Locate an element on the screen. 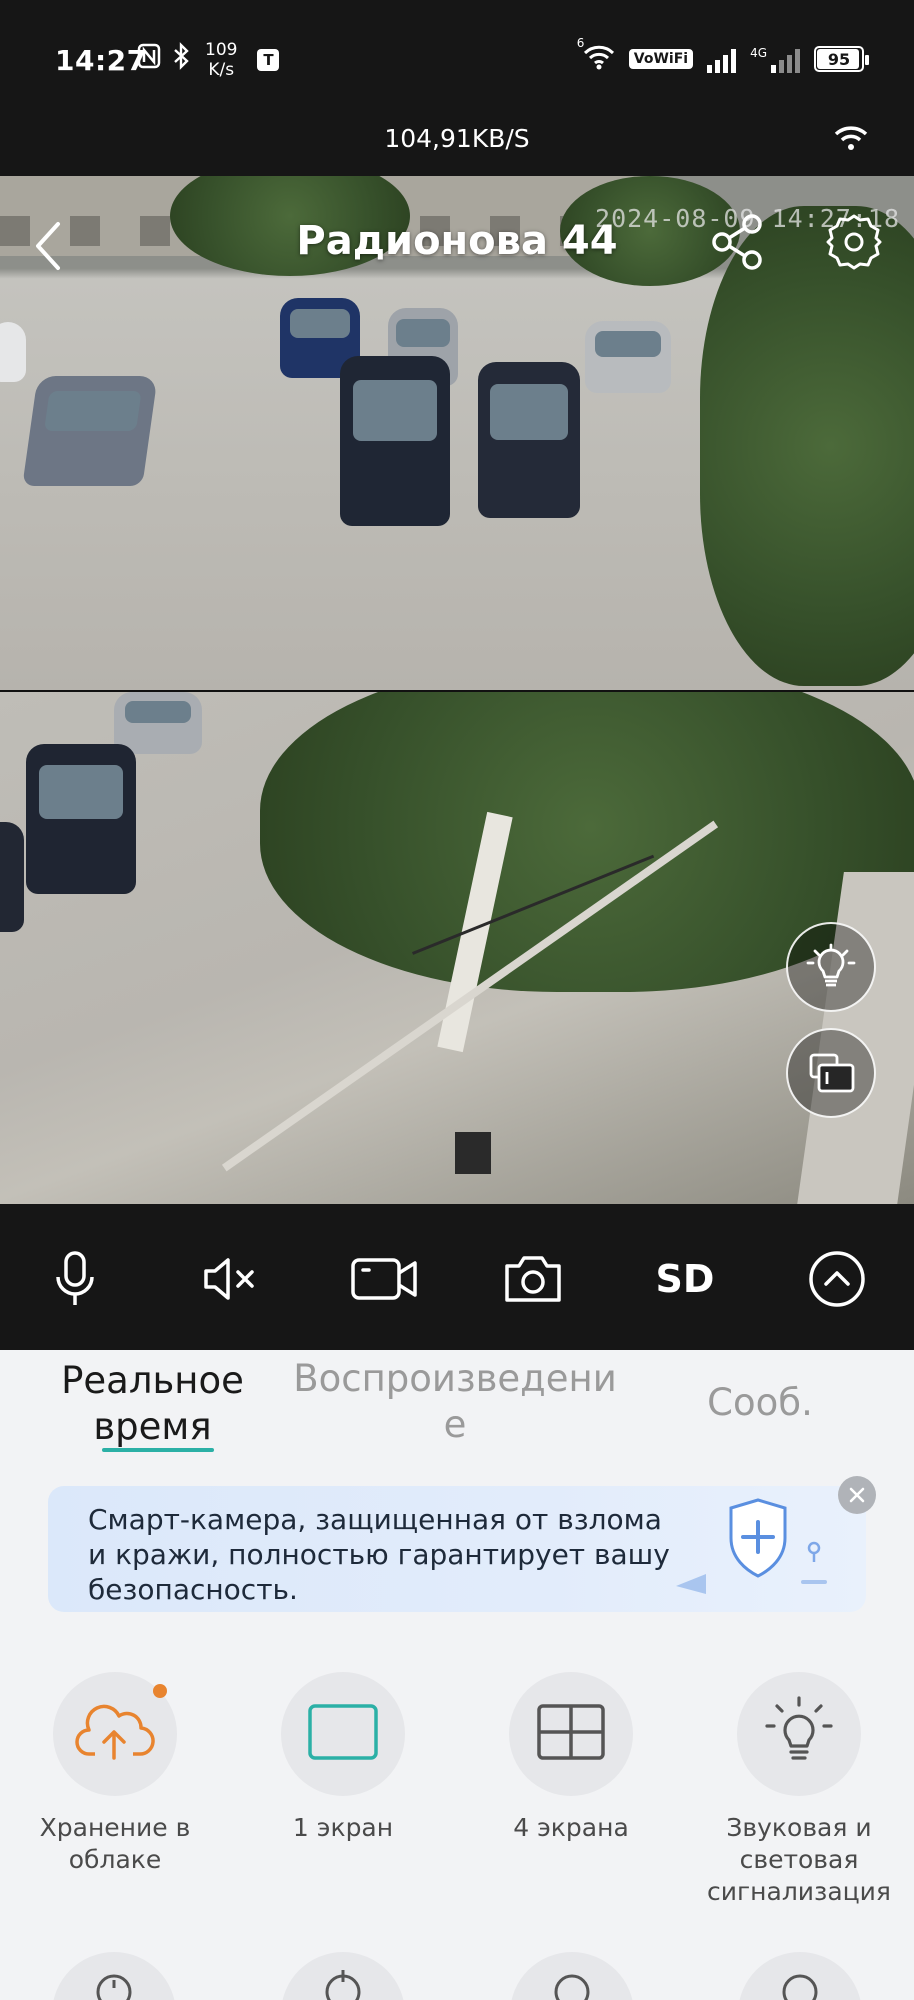  feature-label: Хранение в облаке is located at coordinates (115, 1843).